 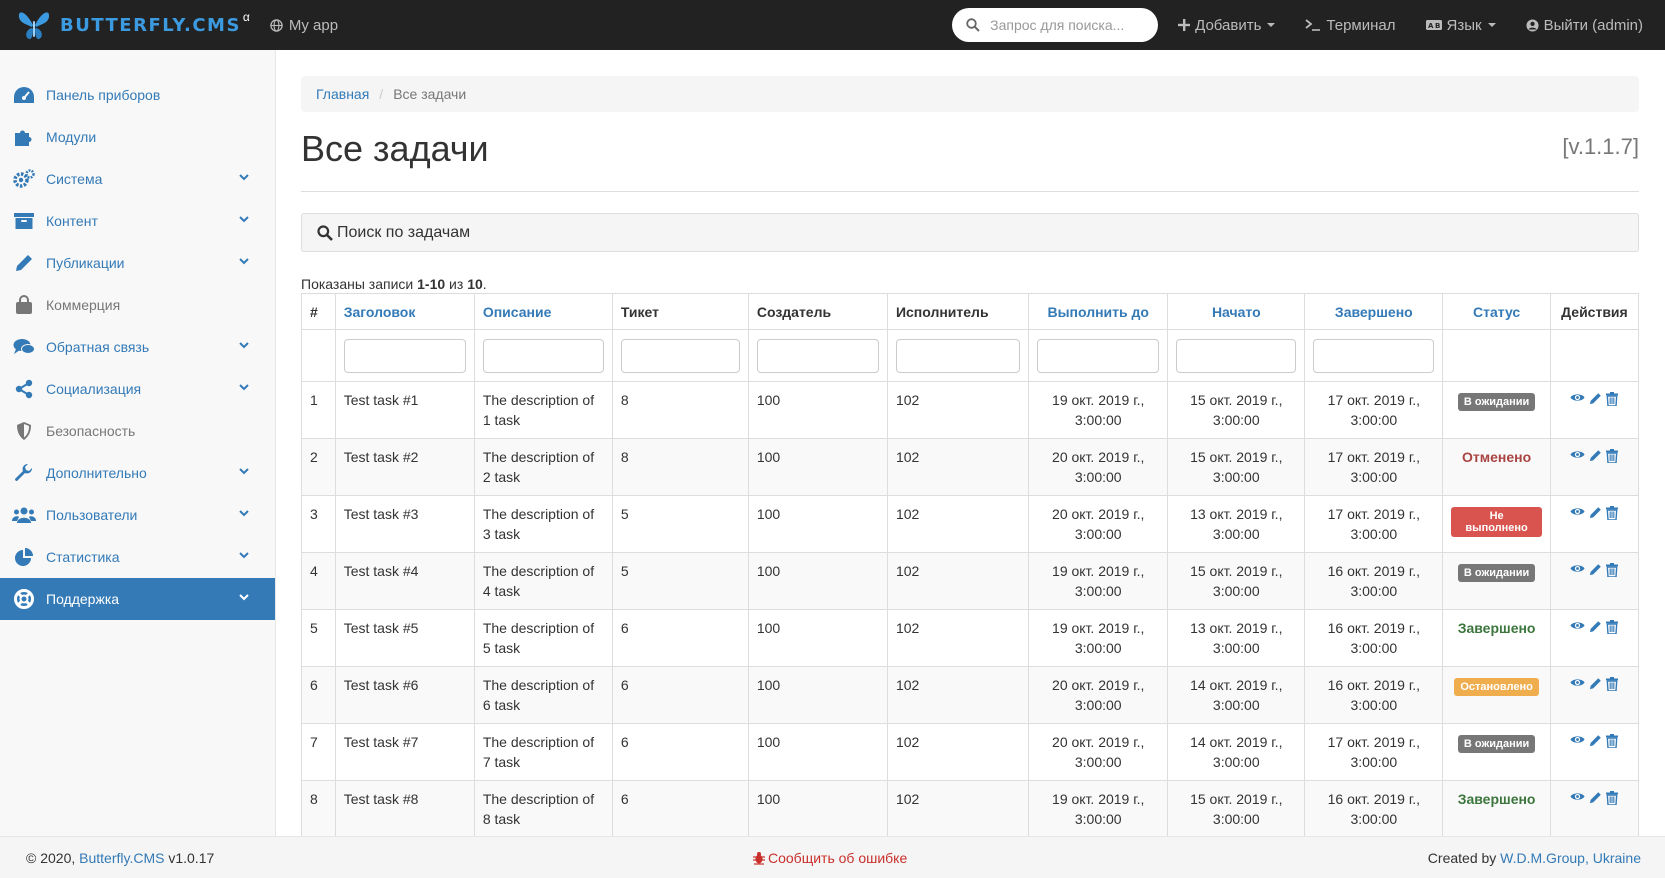 I want to click on users-icon, so click(x=24, y=515).